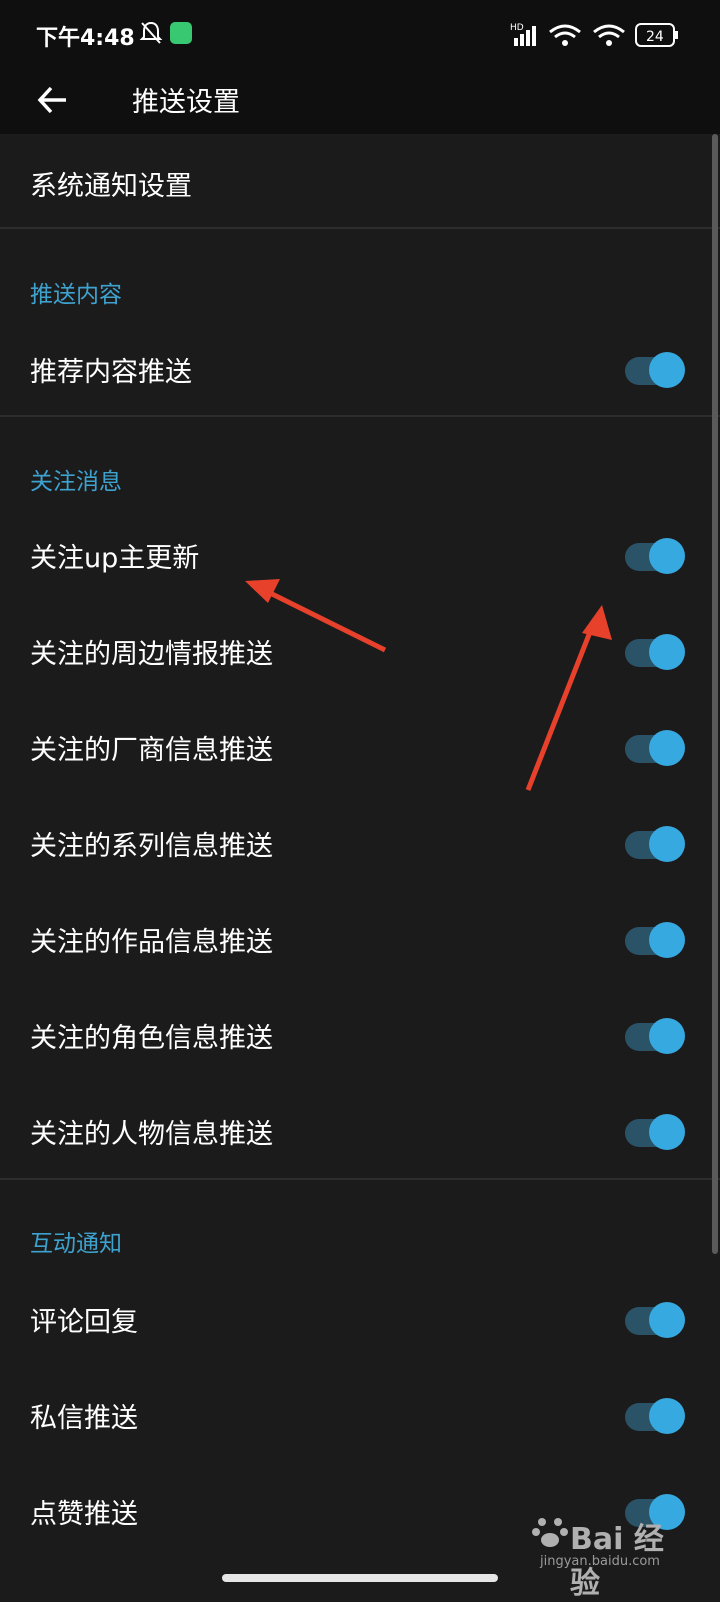 This screenshot has height=1602, width=720. What do you see at coordinates (115, 558) in the screenshot?
I see `row-label: 关注up主更新` at bounding box center [115, 558].